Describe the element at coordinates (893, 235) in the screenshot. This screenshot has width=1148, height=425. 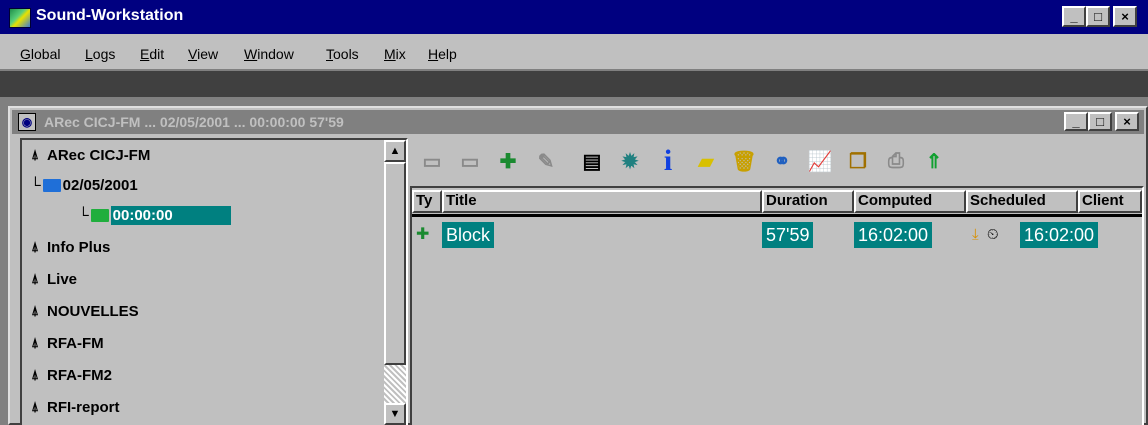
I see `row-computed: 16:02:00` at that location.